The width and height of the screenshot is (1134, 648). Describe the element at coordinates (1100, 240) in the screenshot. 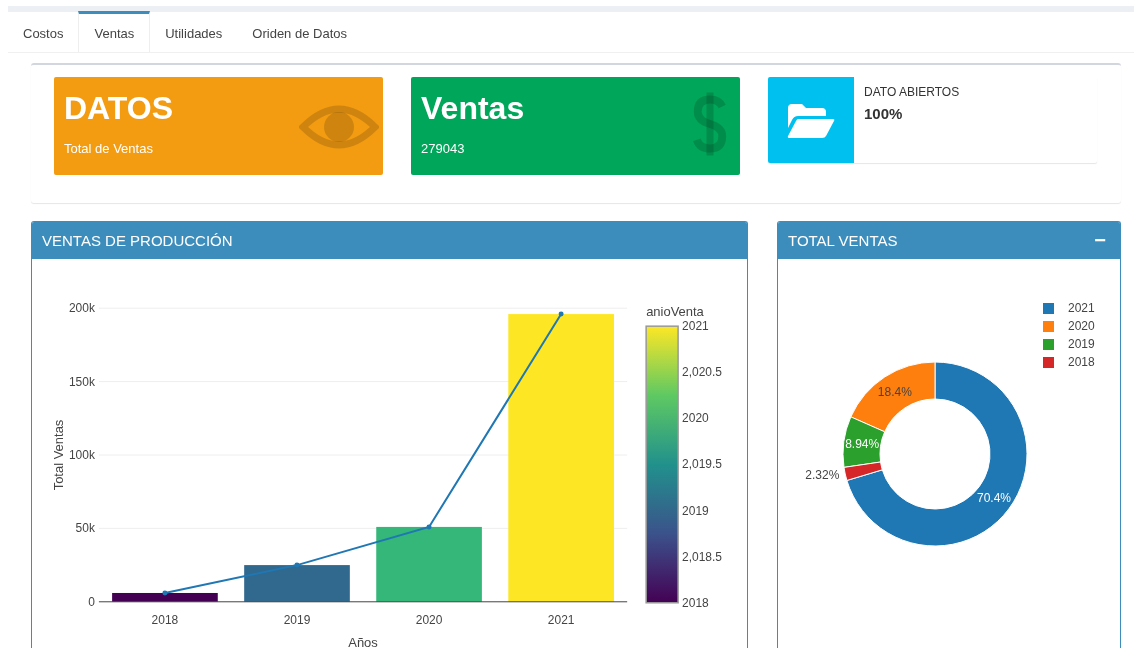

I see `collapse-button: −` at that location.